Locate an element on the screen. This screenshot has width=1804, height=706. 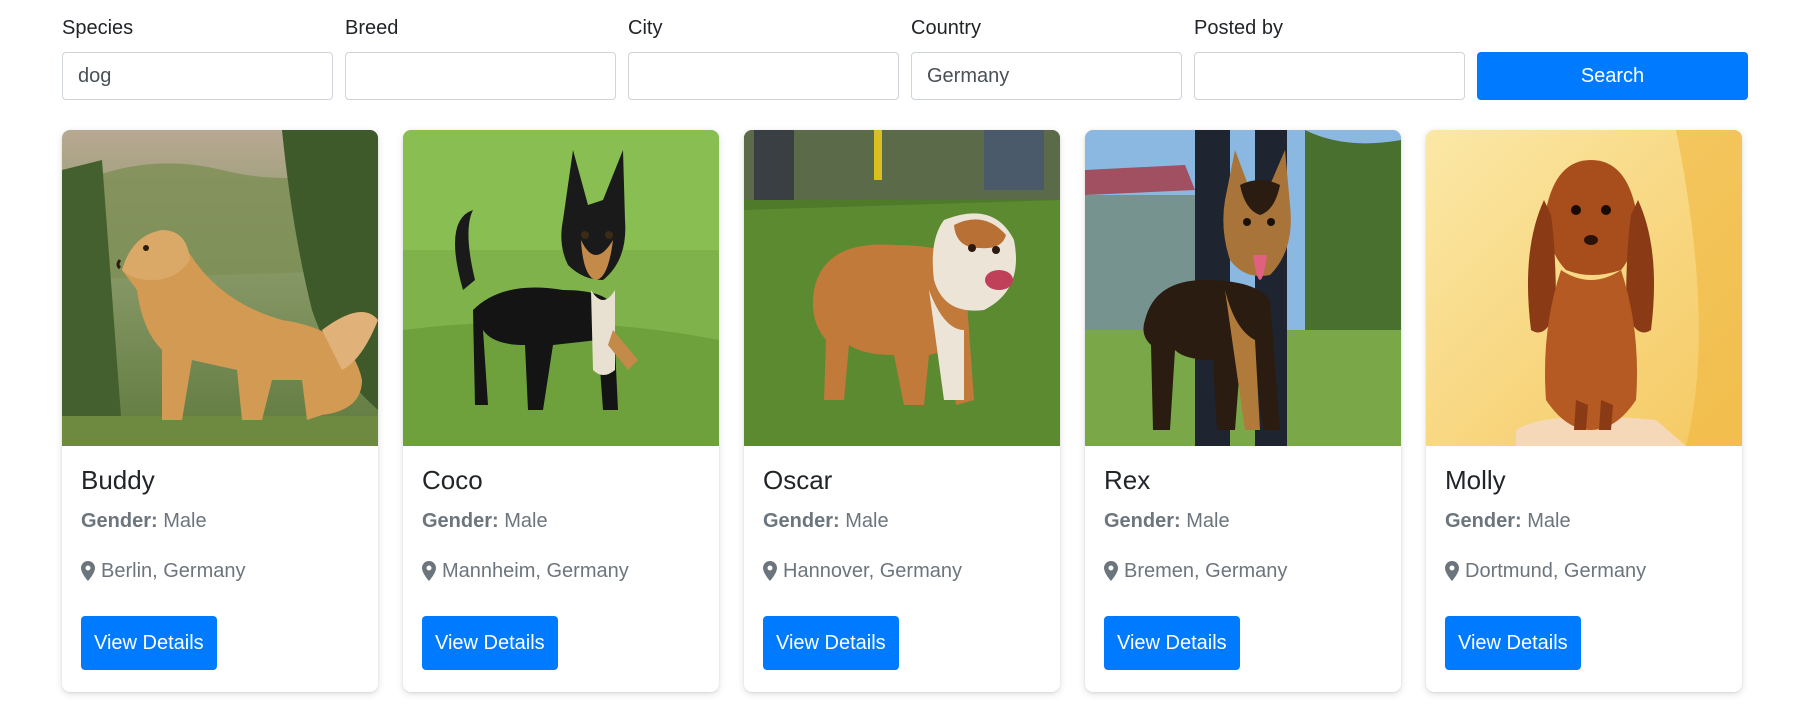
breed-label: Breed is located at coordinates (372, 28).